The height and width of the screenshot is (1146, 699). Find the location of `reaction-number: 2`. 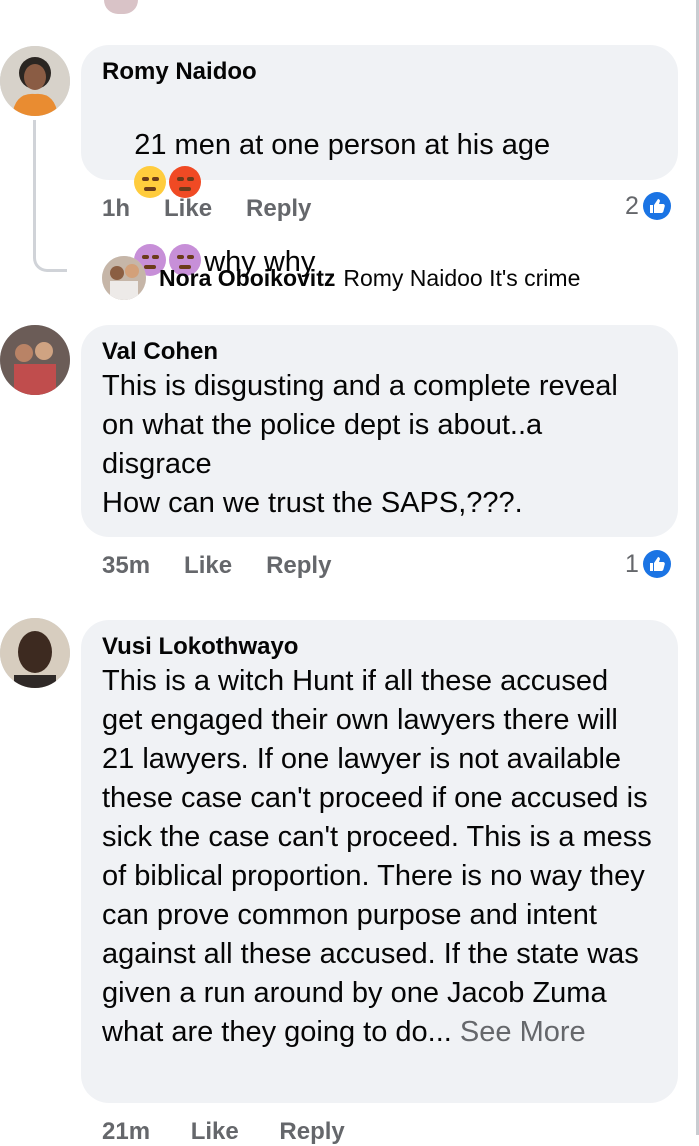

reaction-number: 2 is located at coordinates (632, 206).